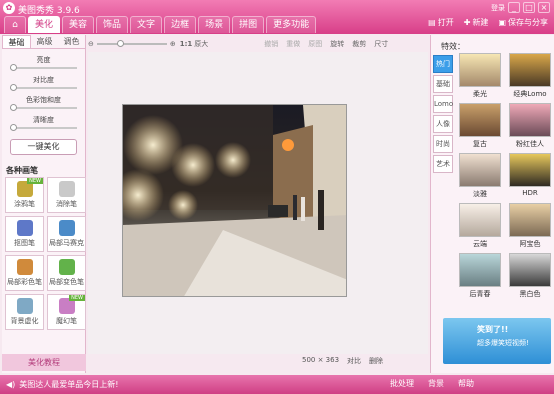 Image resolution: width=554 pixels, height=394 pixels. Describe the element at coordinates (66, 267) in the screenshot. I see `recolor-icon` at that location.